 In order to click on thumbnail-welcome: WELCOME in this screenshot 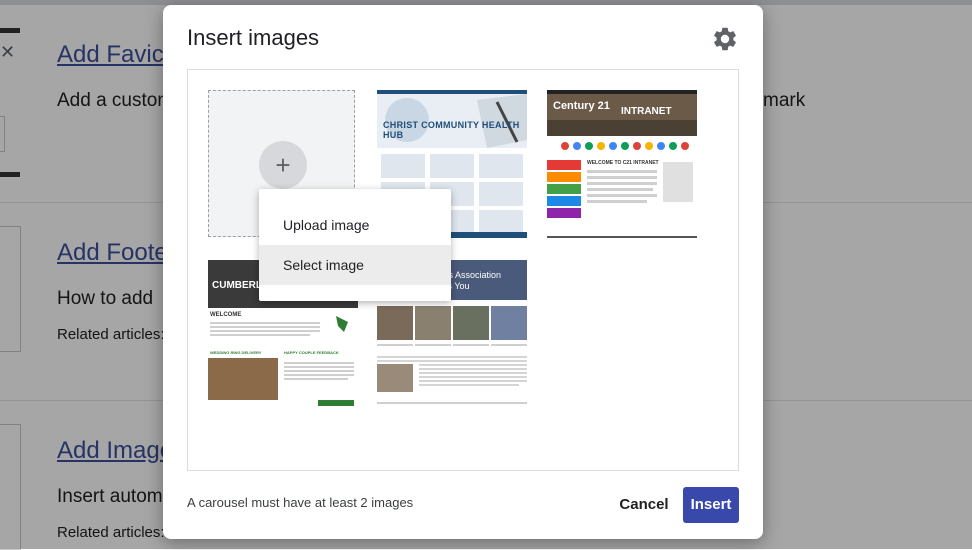, I will do `click(226, 315)`.